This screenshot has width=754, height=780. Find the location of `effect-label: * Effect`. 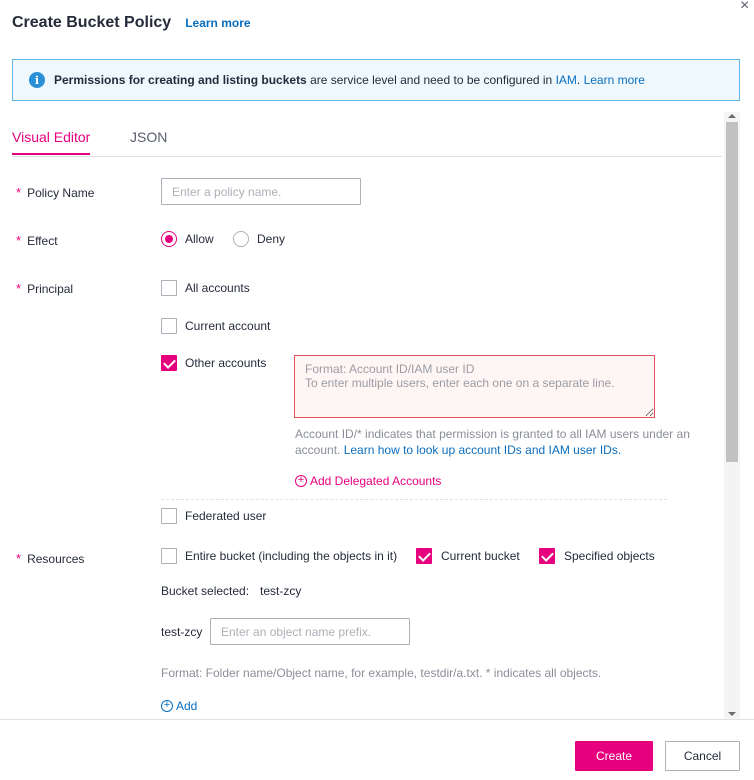

effect-label: * Effect is located at coordinates (37, 240).